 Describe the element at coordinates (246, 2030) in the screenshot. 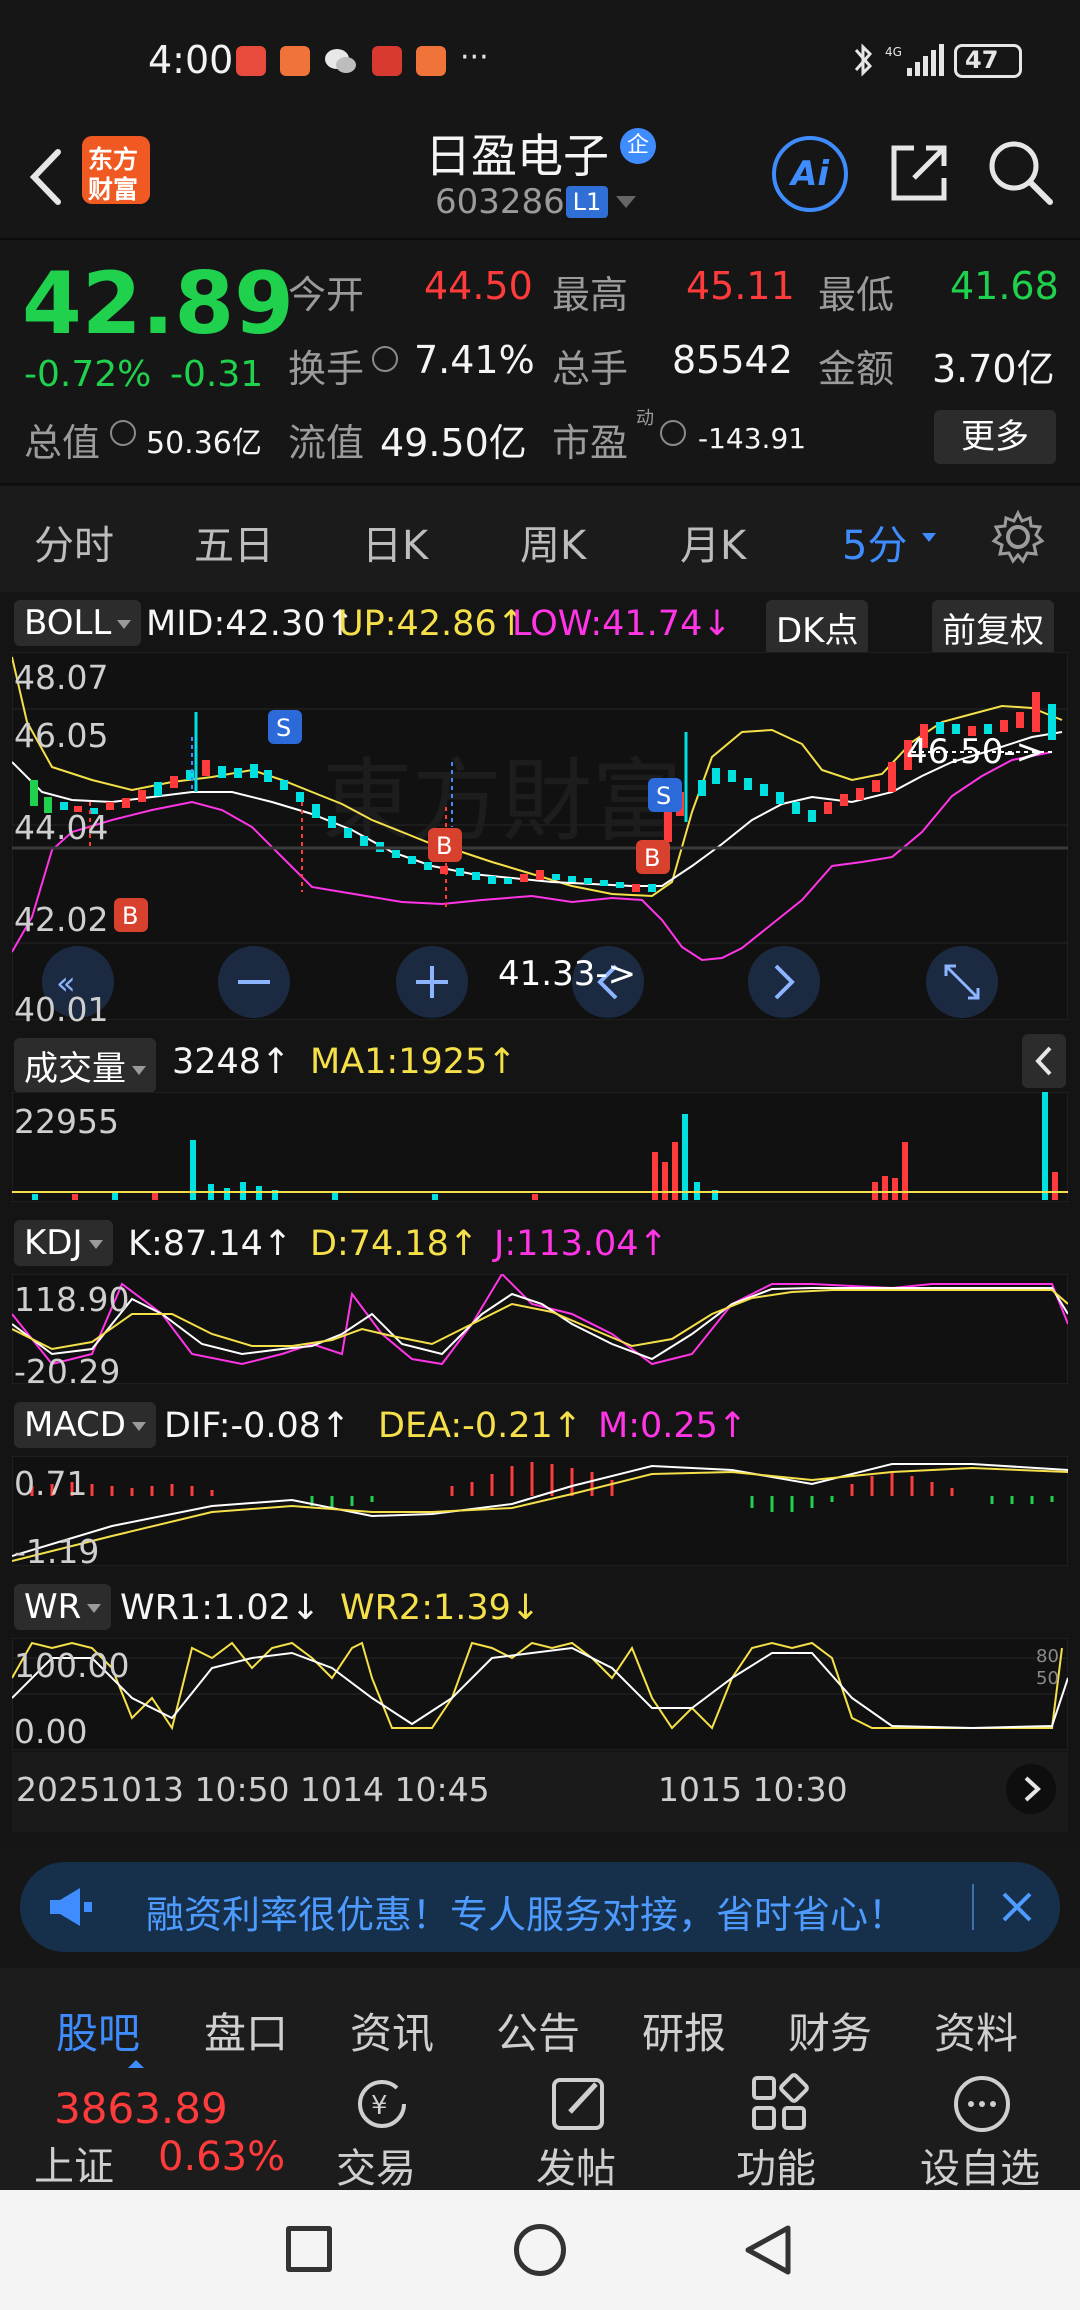

I see `tab-pankou: 盘口` at that location.